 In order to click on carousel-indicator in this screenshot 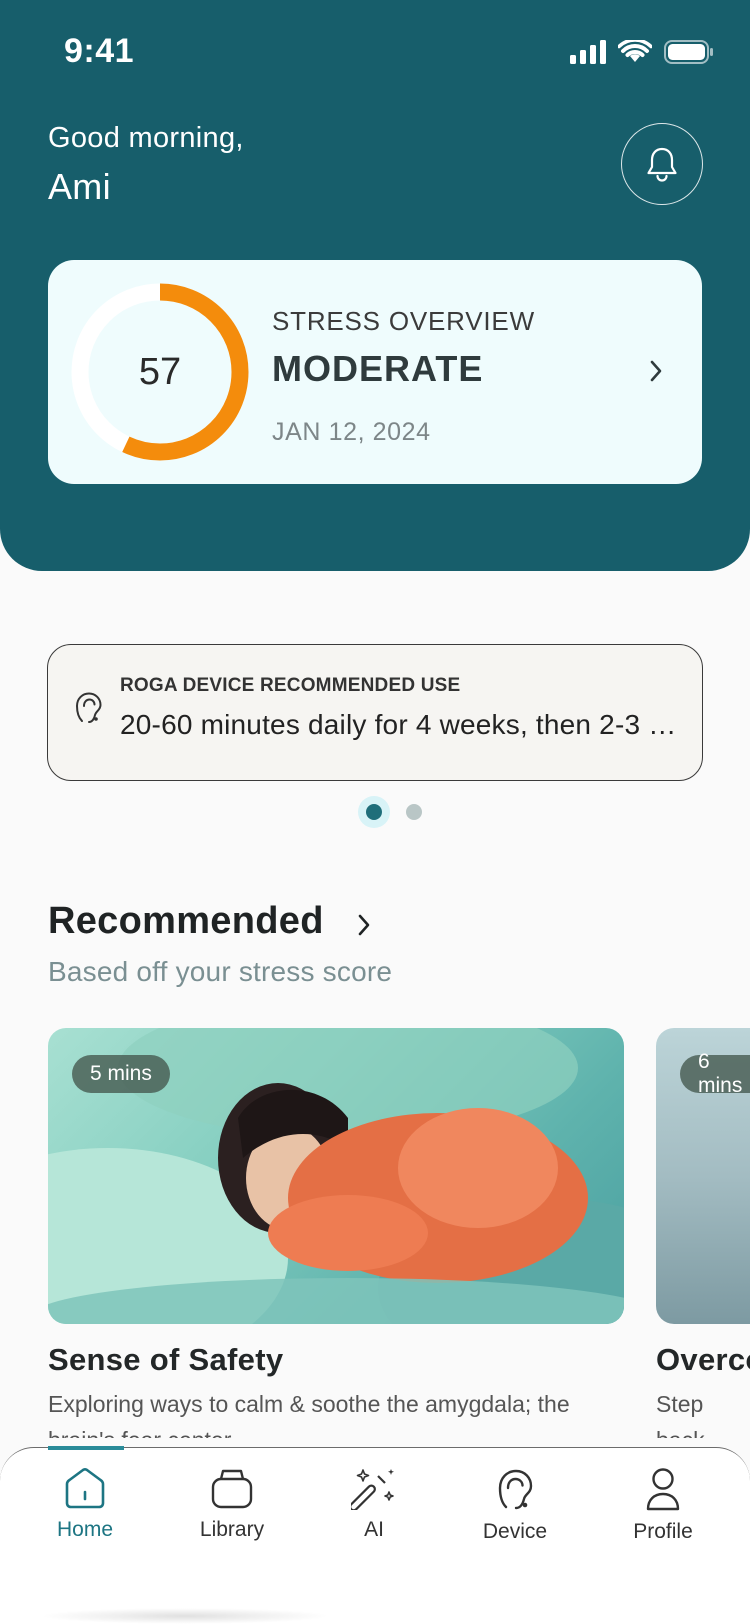, I will do `click(390, 812)`.